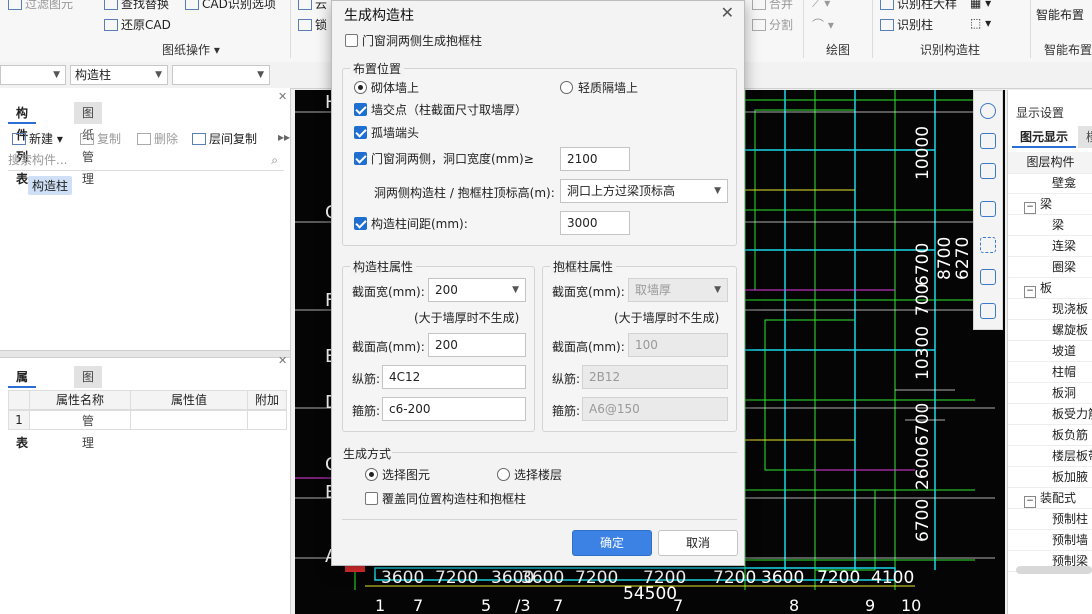  Describe the element at coordinates (284, 137) in the screenshot. I see `more-icon: ▸▸` at that location.